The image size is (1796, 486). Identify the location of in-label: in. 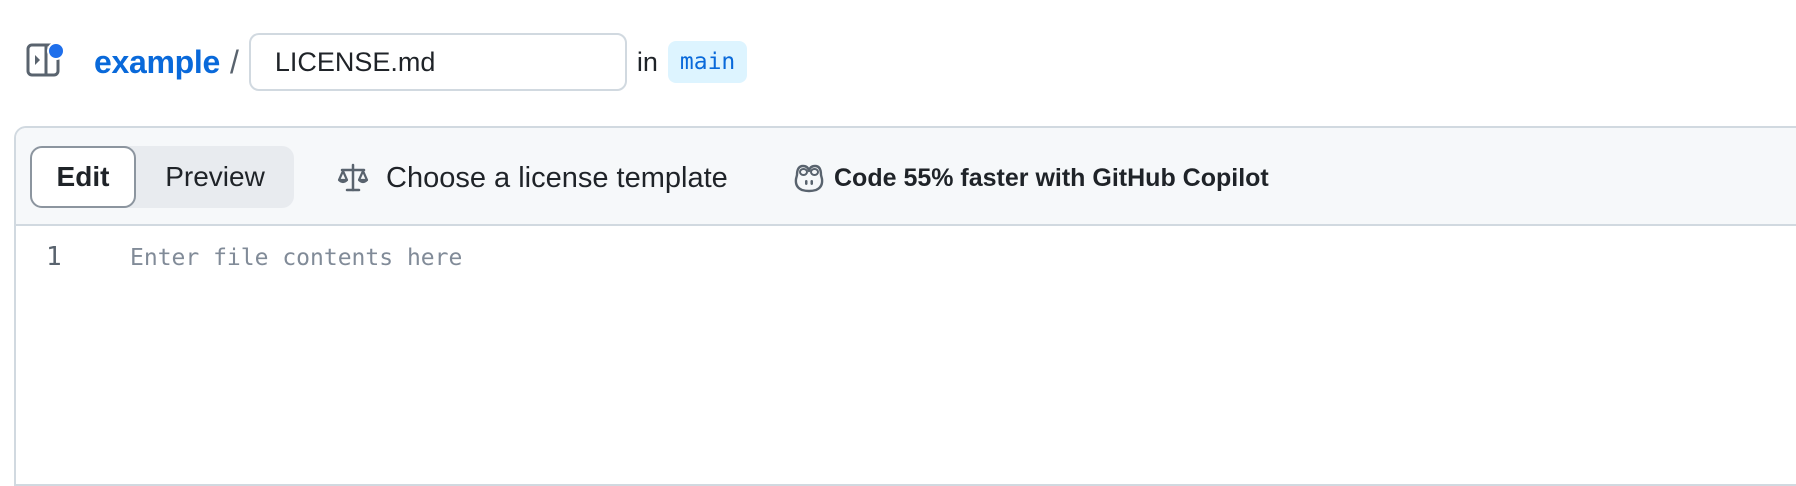
(647, 61).